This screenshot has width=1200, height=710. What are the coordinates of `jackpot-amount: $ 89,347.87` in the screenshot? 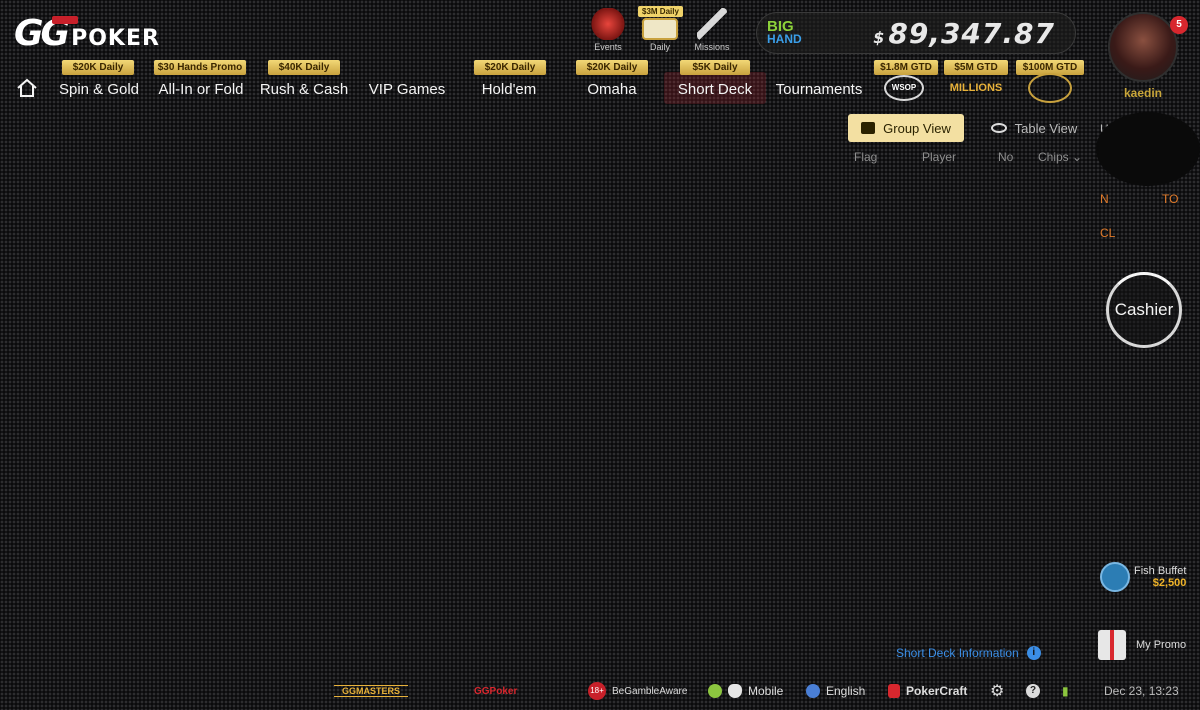 It's located at (964, 33).